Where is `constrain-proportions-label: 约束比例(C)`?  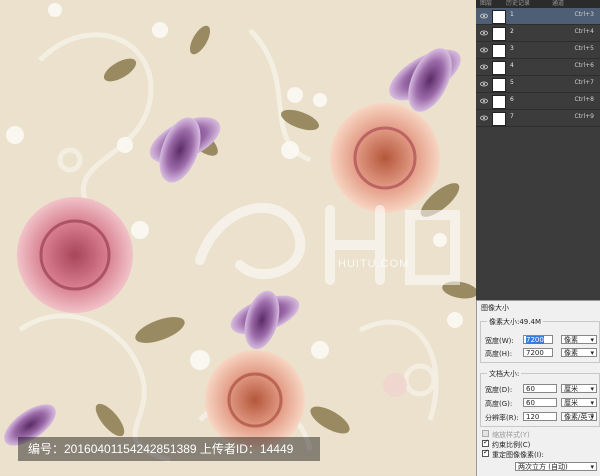 constrain-proportions-label: 约束比例(C) is located at coordinates (511, 445).